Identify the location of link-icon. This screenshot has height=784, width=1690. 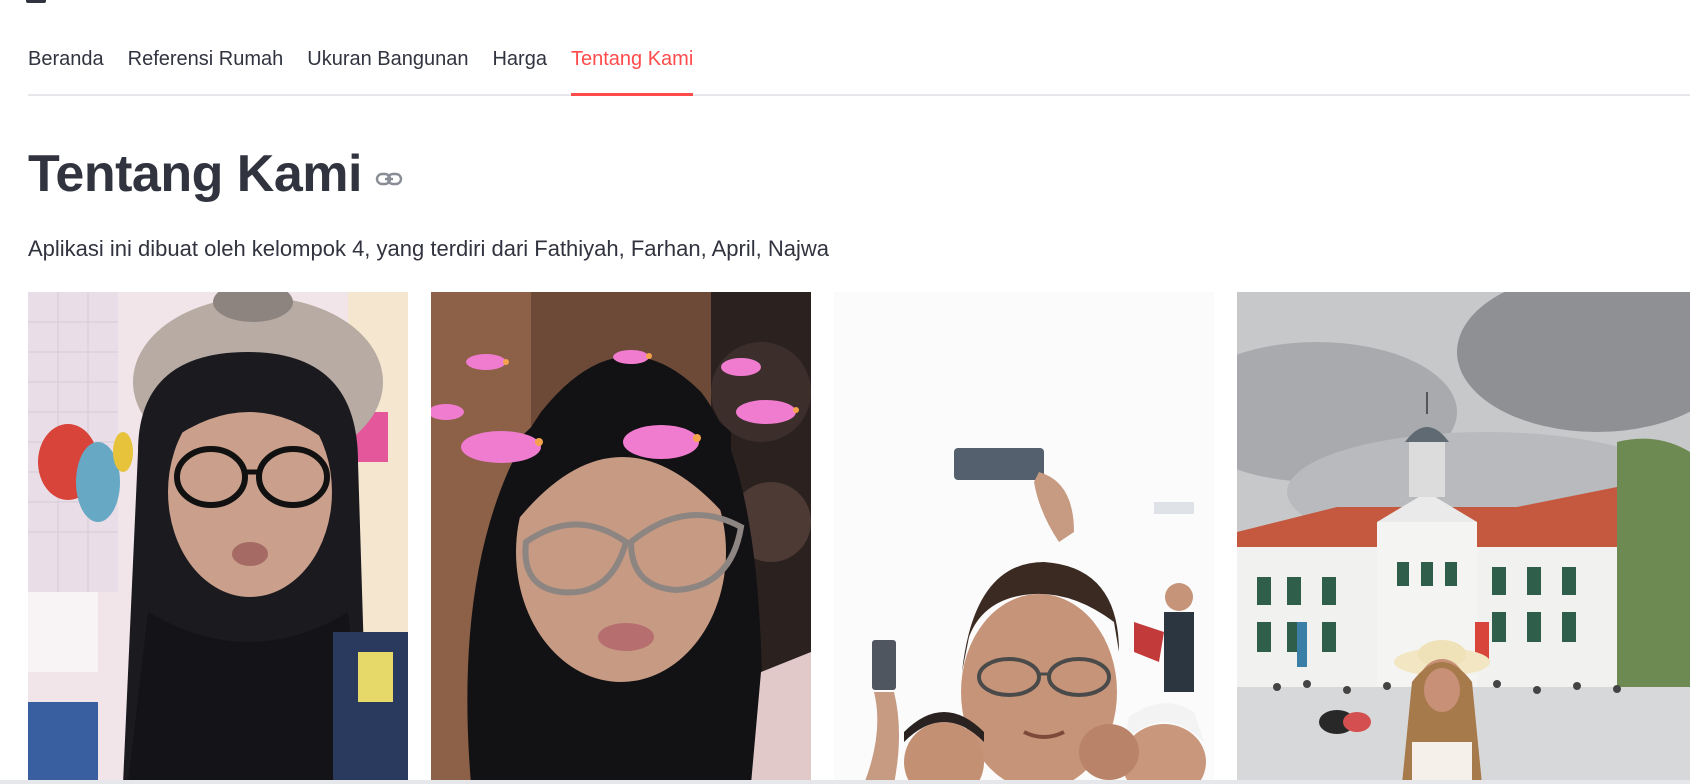
(389, 179).